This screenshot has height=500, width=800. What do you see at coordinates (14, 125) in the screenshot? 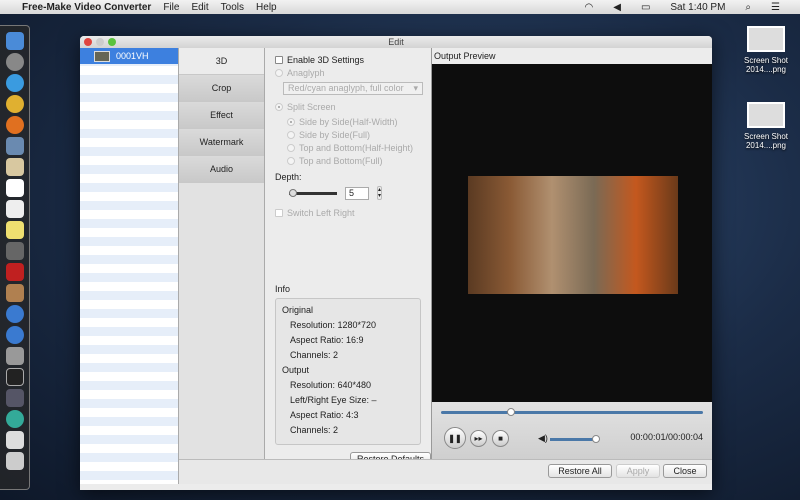
I see `firefox-icon` at bounding box center [14, 125].